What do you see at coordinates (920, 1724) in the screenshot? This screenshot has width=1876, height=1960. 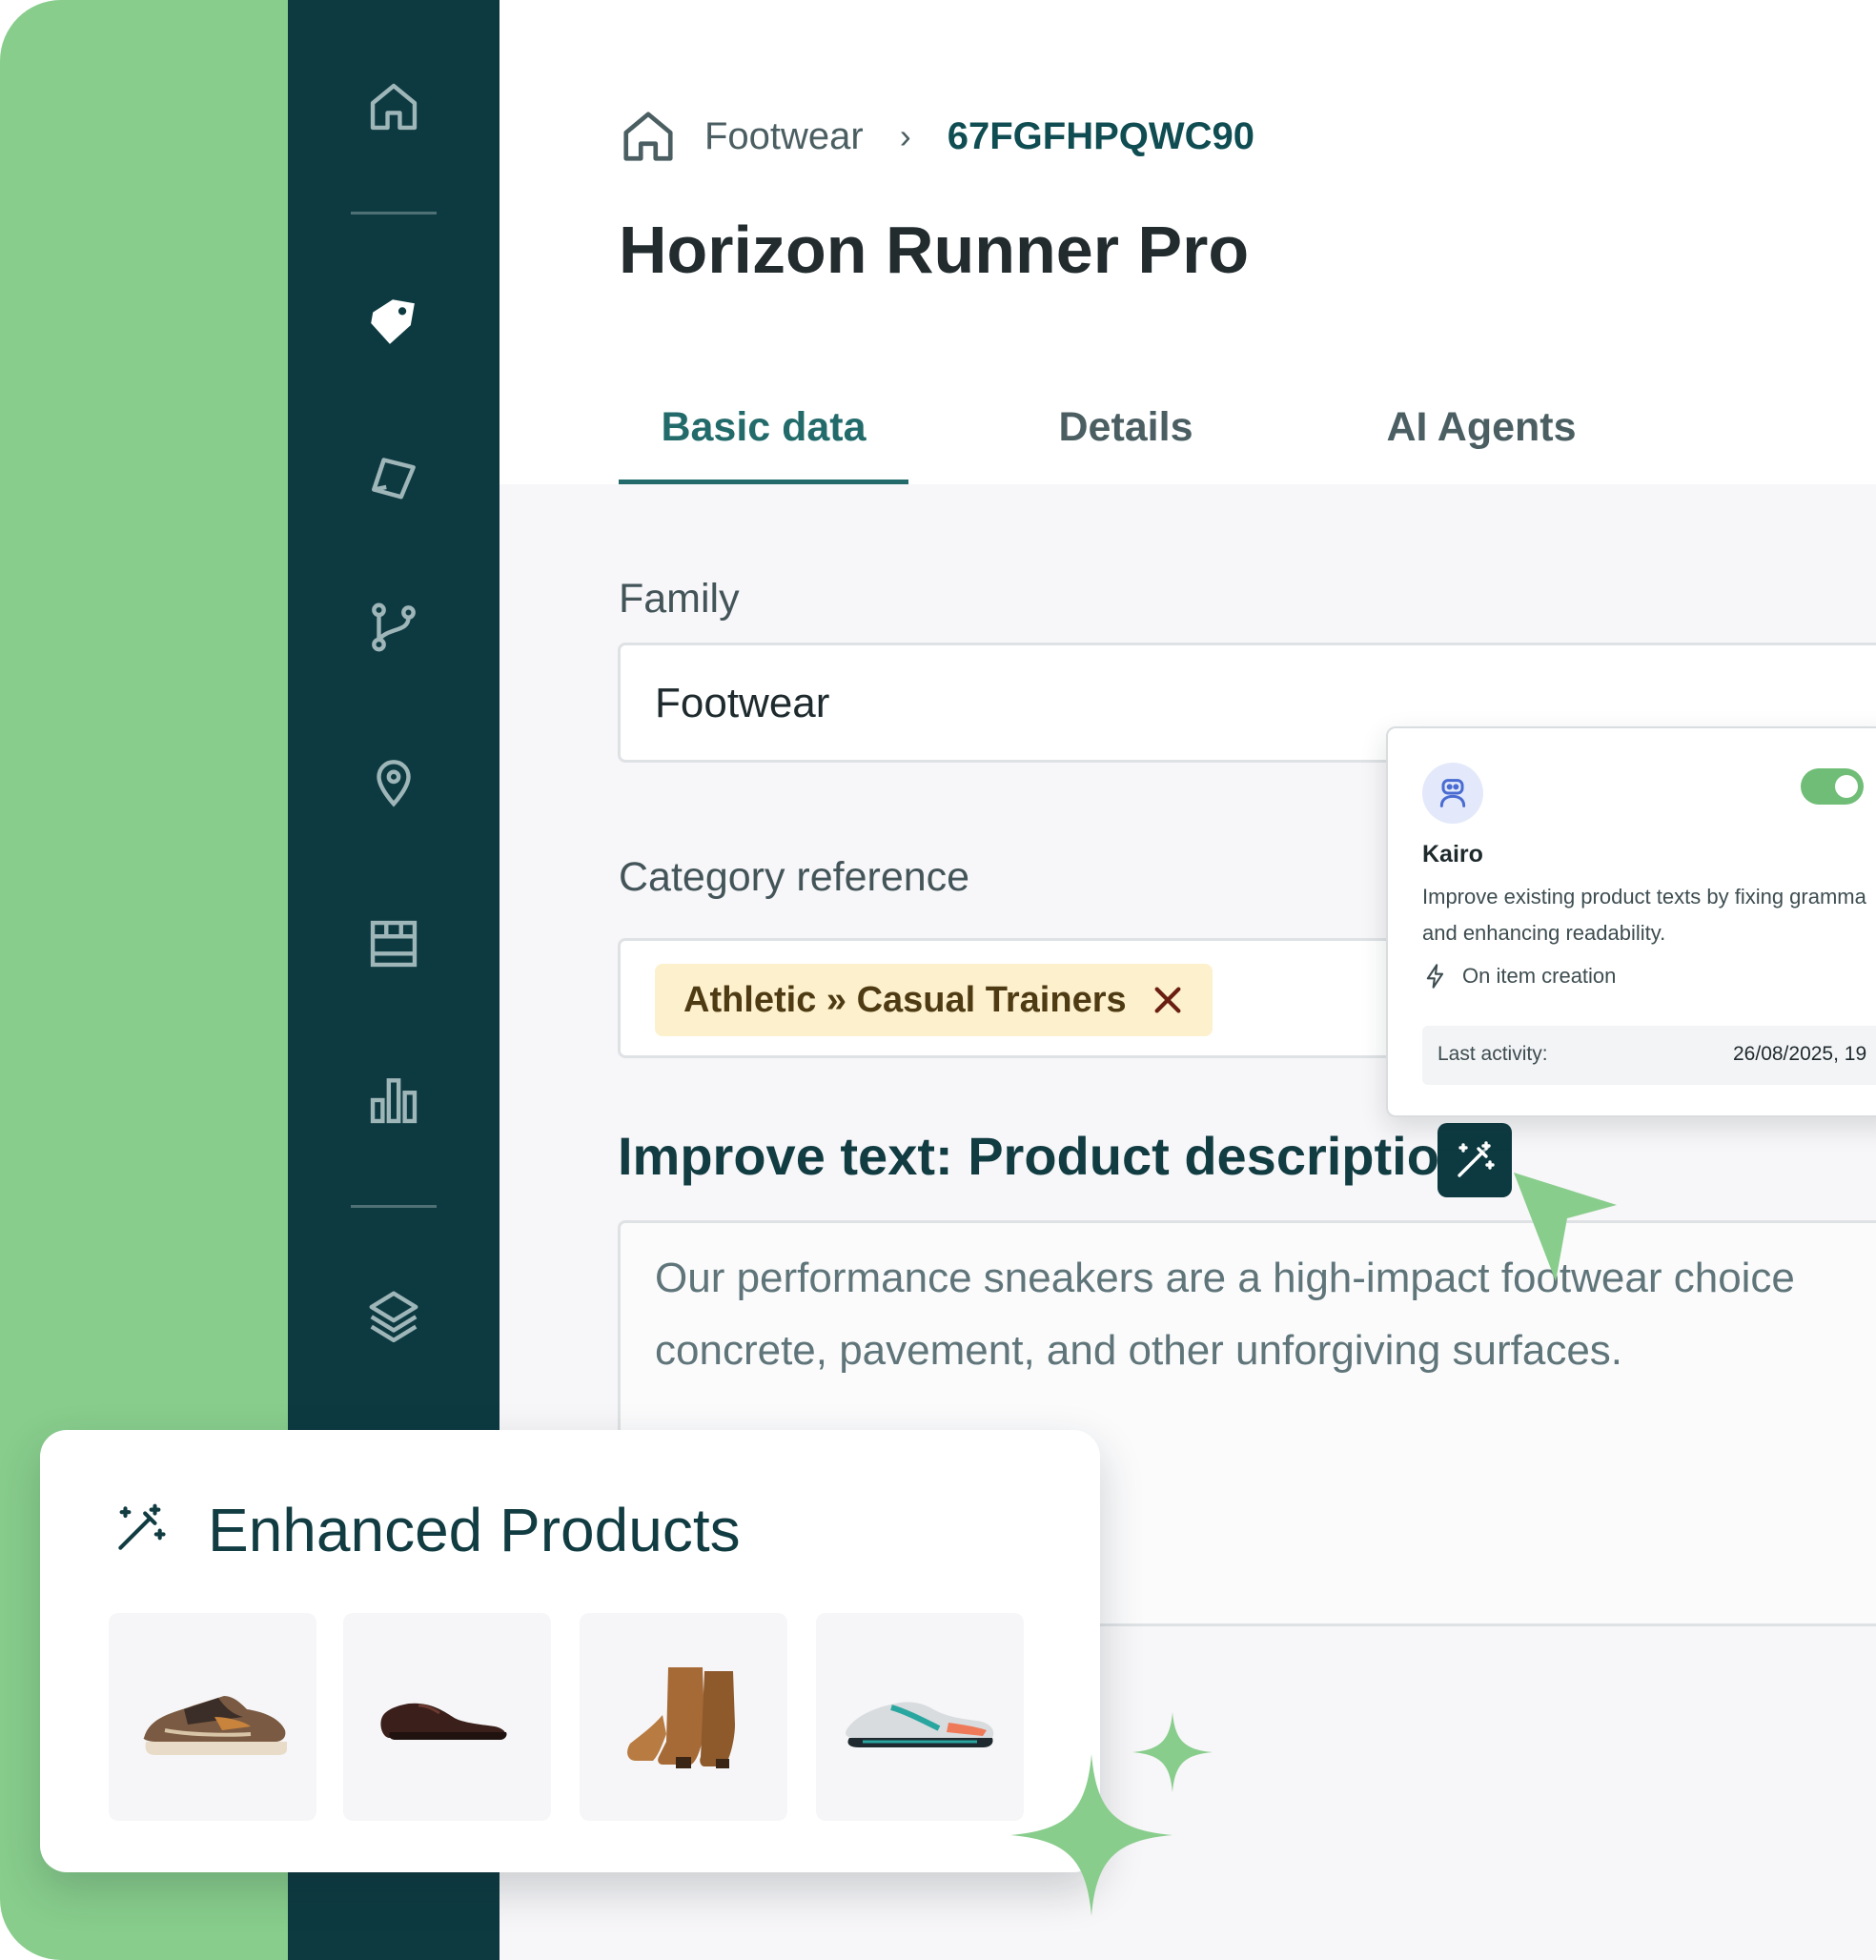 I see `running-shoe-image` at bounding box center [920, 1724].